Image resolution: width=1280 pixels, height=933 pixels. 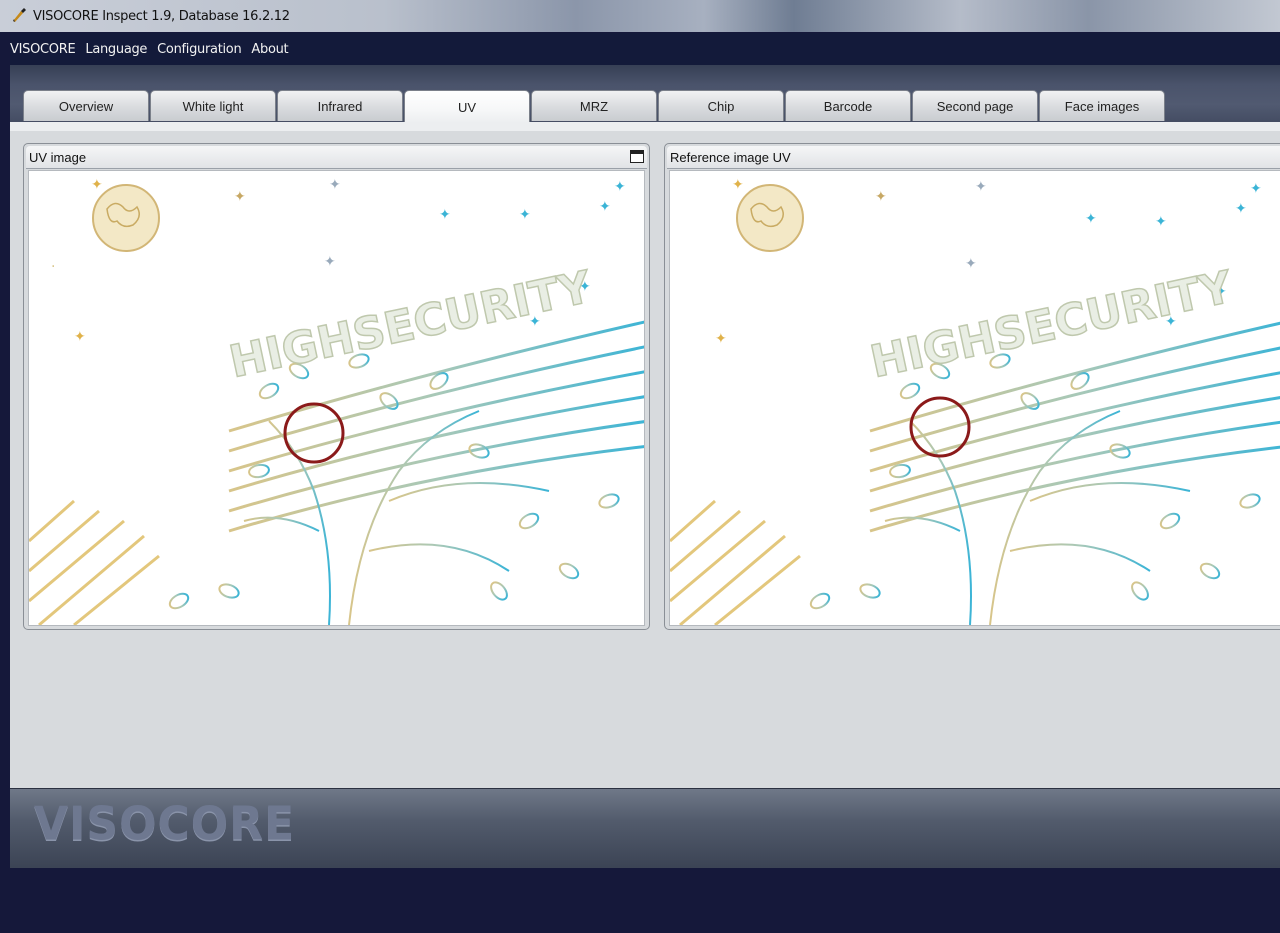 What do you see at coordinates (58, 157) in the screenshot?
I see `panel-title: UV image` at bounding box center [58, 157].